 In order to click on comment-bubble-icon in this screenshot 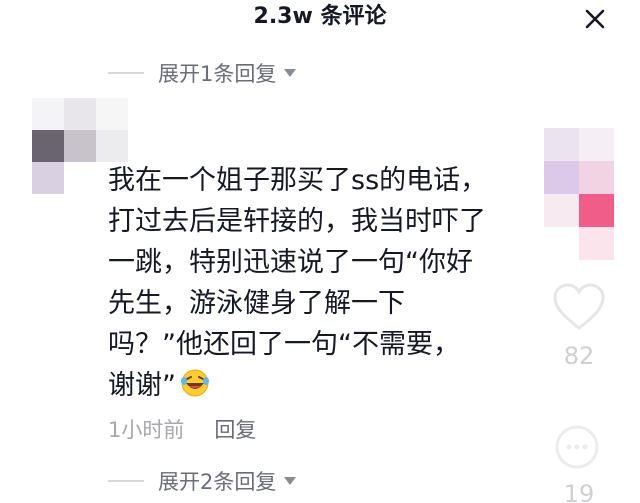, I will do `click(577, 447)`.